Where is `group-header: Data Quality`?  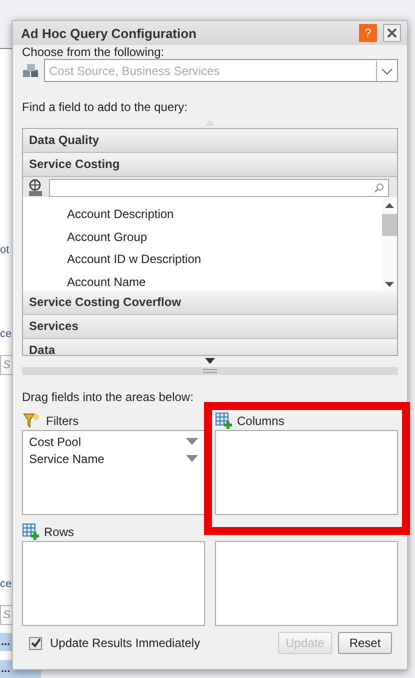
group-header: Data Quality is located at coordinates (210, 141).